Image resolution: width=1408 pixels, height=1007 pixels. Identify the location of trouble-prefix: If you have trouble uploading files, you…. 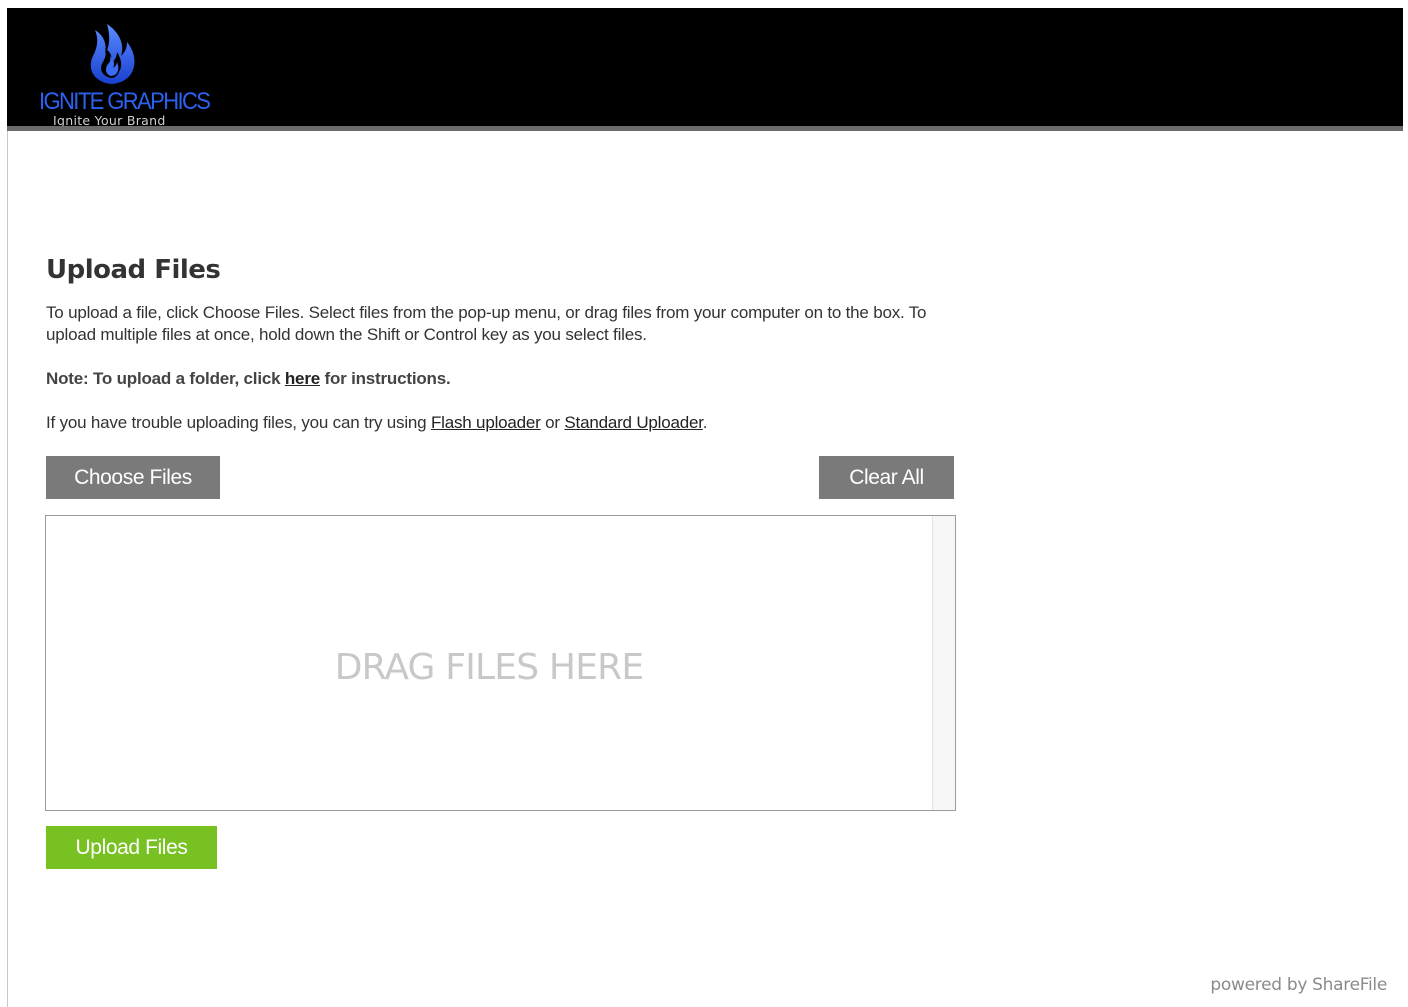
(238, 422).